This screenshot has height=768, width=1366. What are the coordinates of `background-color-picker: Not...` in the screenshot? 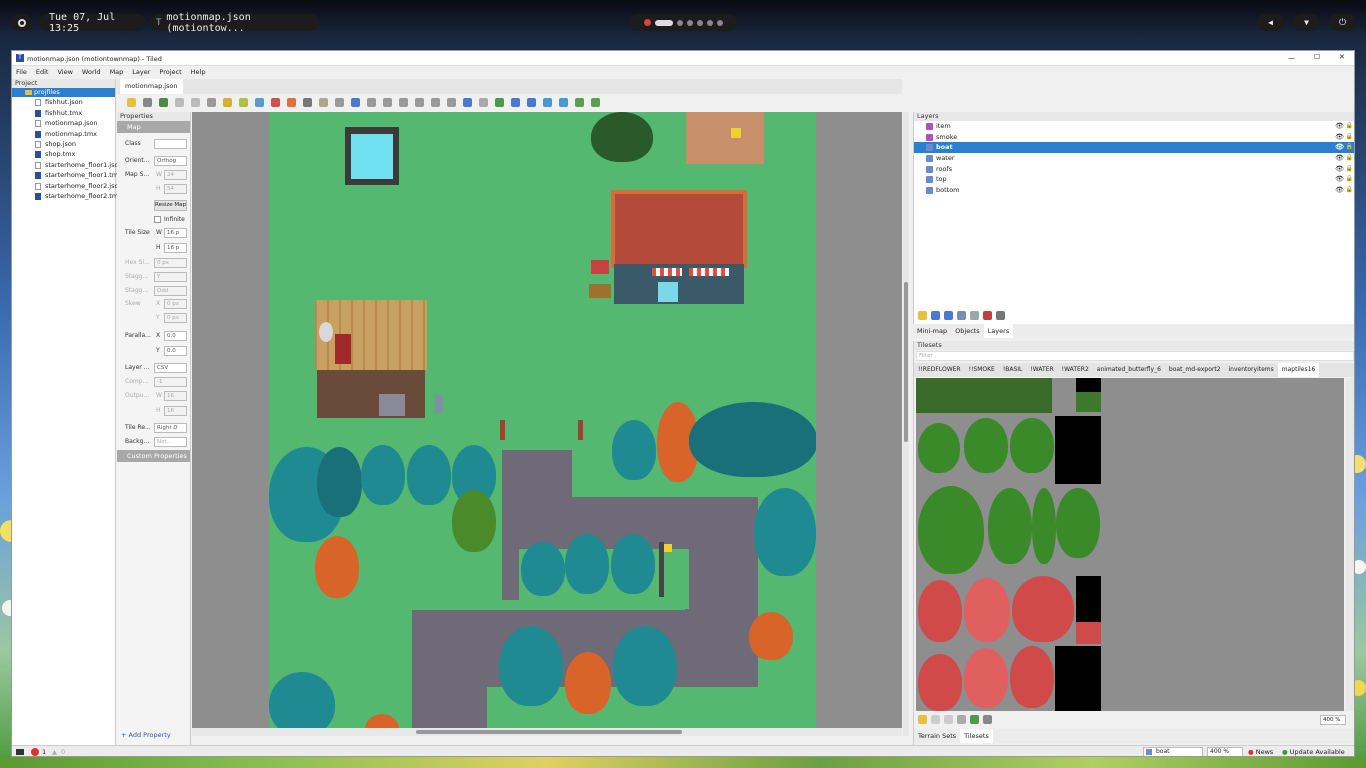 It's located at (170, 442).